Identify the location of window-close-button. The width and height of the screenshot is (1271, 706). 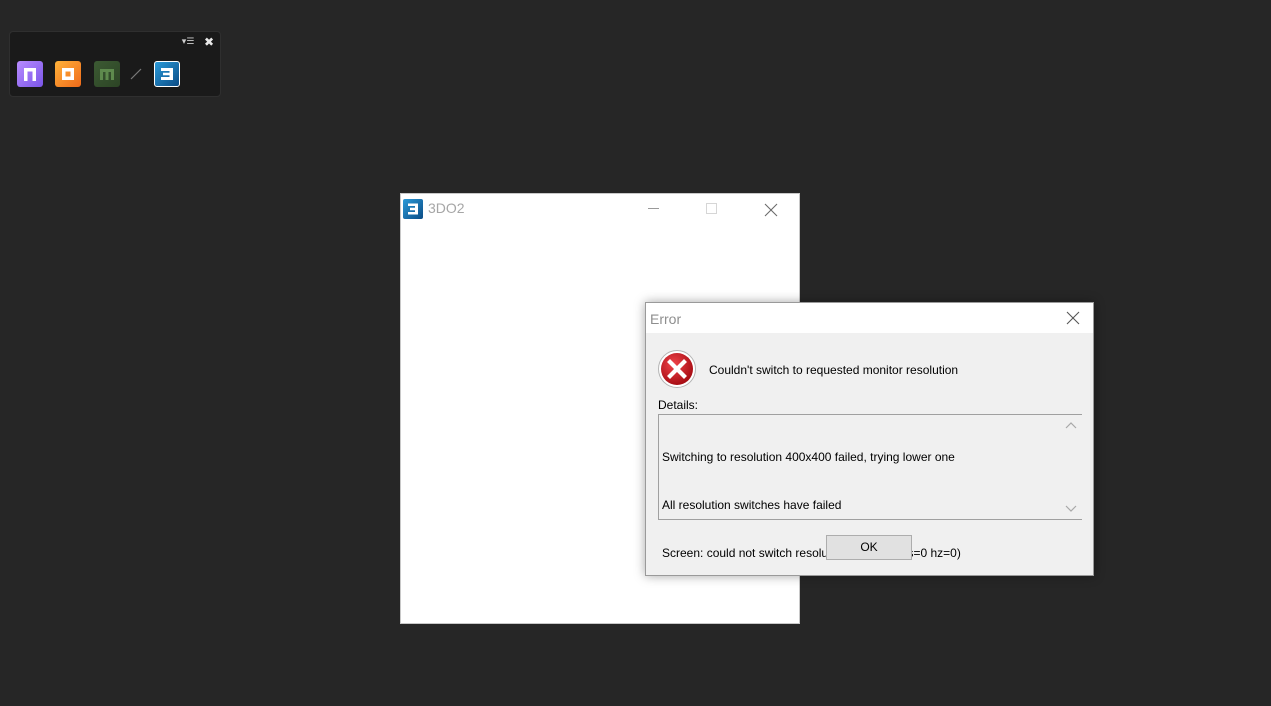
(770, 209).